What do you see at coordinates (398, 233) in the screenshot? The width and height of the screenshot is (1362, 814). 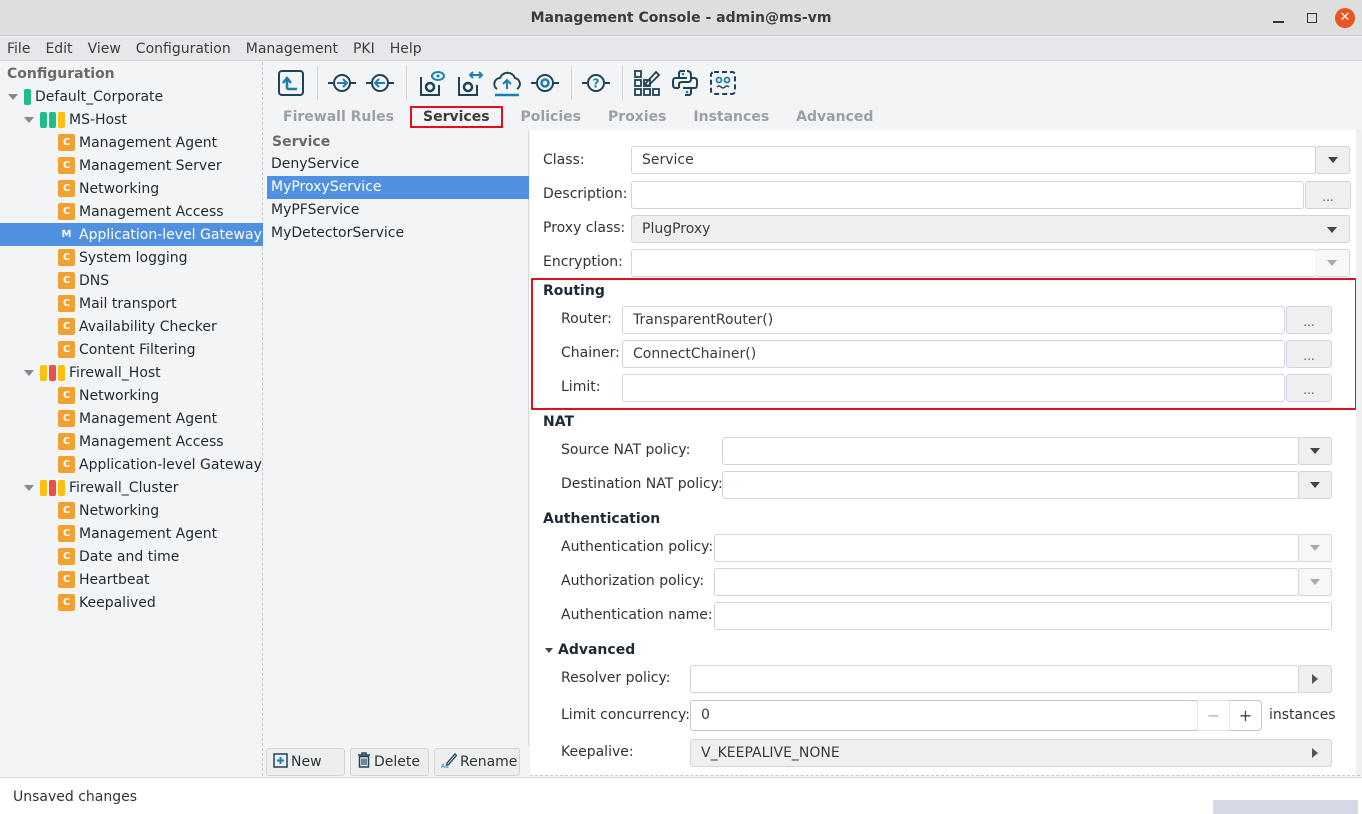 I see `service-list-item: MyDetectorService` at bounding box center [398, 233].